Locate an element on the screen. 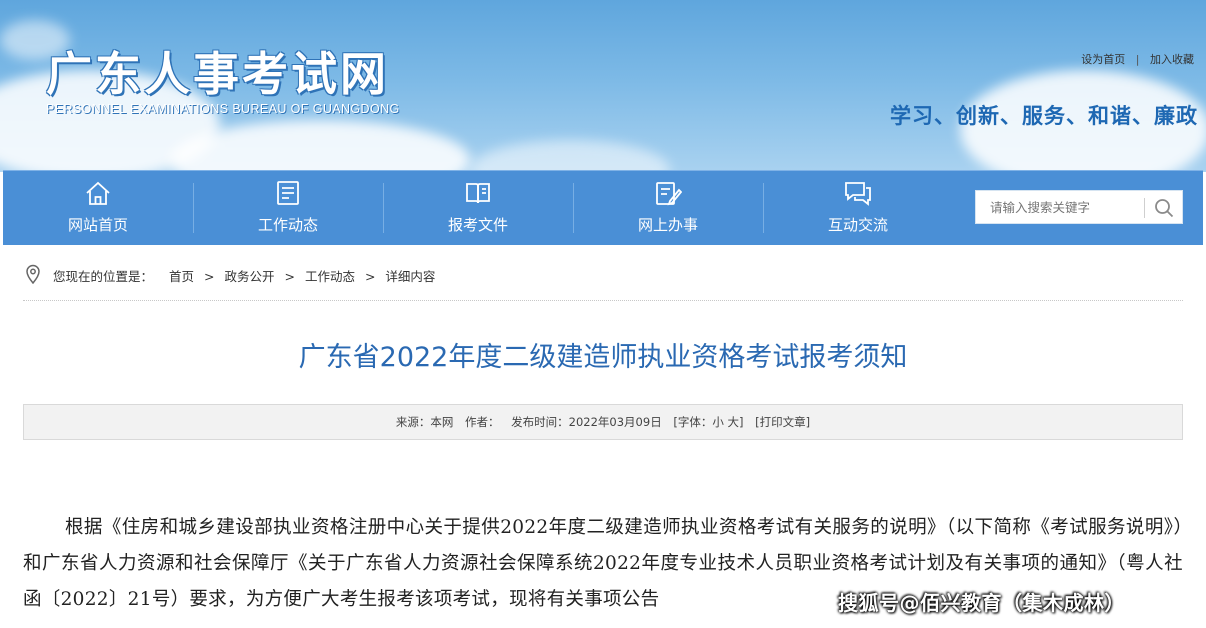 The width and height of the screenshot is (1206, 628). article-publish-time: 发布时间：2022年03月09日 is located at coordinates (586, 422).